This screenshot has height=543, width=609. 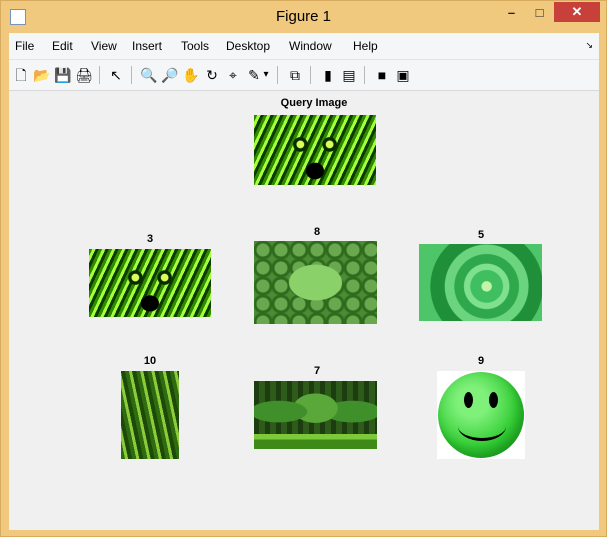 I want to click on smiley-mouth, so click(x=482, y=426).